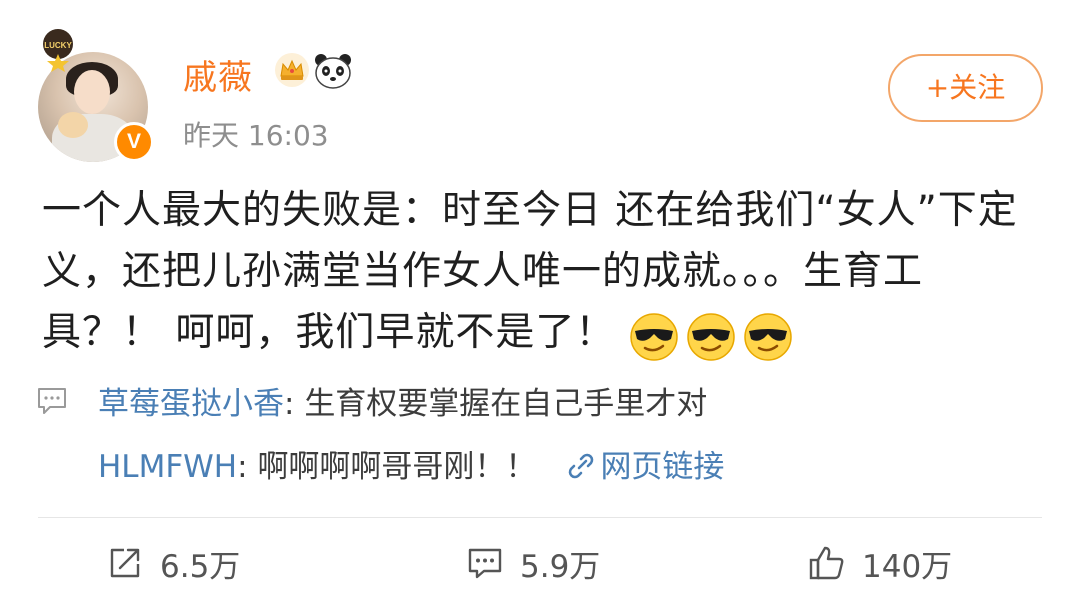  What do you see at coordinates (540, 517) in the screenshot?
I see `divider` at bounding box center [540, 517].